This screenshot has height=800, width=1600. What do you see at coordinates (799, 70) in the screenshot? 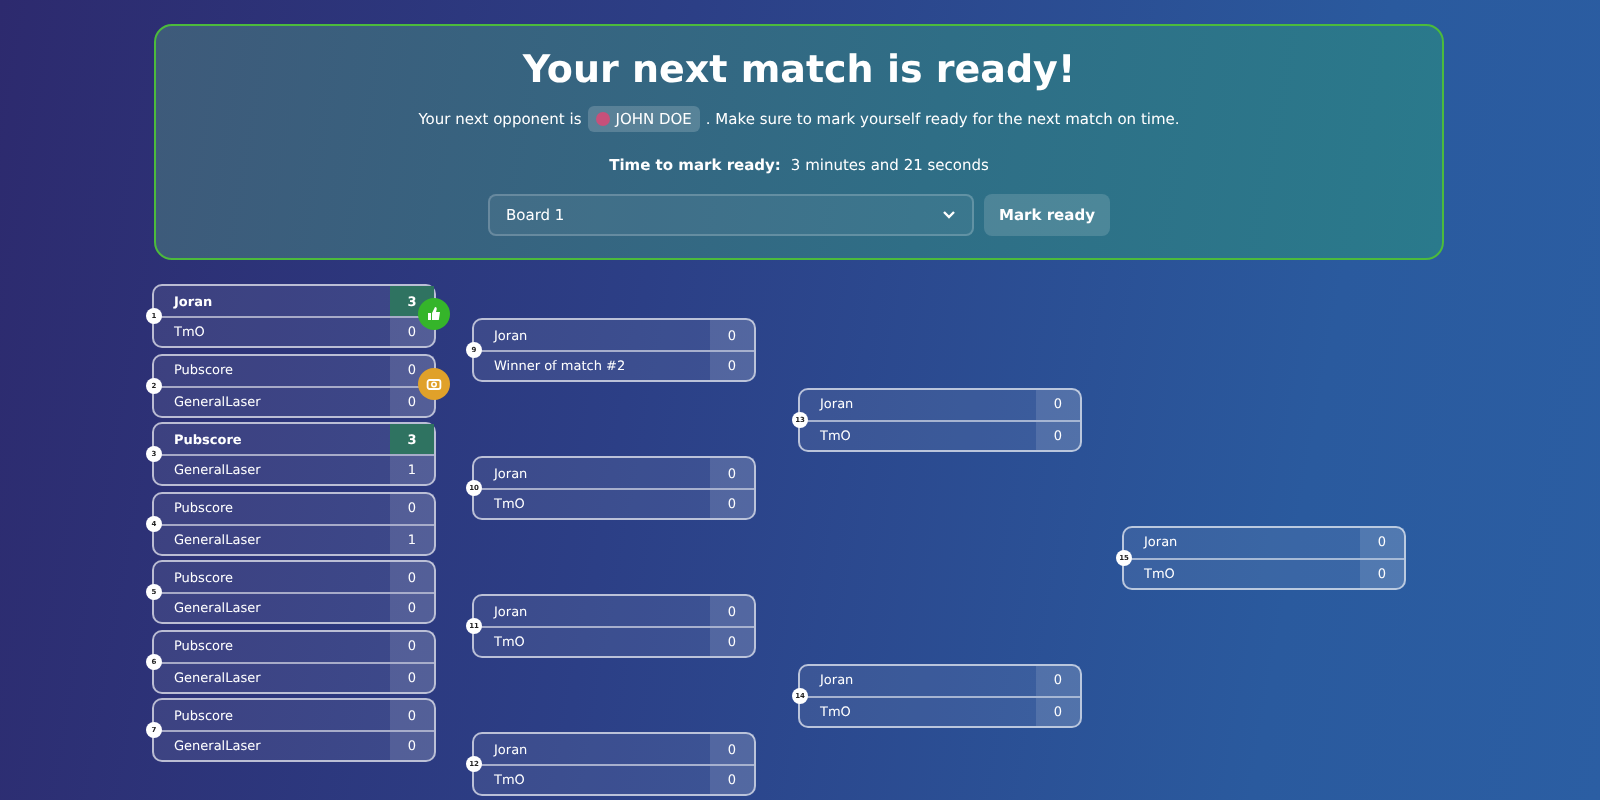
I see `banner-title: Your next match is ready!` at bounding box center [799, 70].